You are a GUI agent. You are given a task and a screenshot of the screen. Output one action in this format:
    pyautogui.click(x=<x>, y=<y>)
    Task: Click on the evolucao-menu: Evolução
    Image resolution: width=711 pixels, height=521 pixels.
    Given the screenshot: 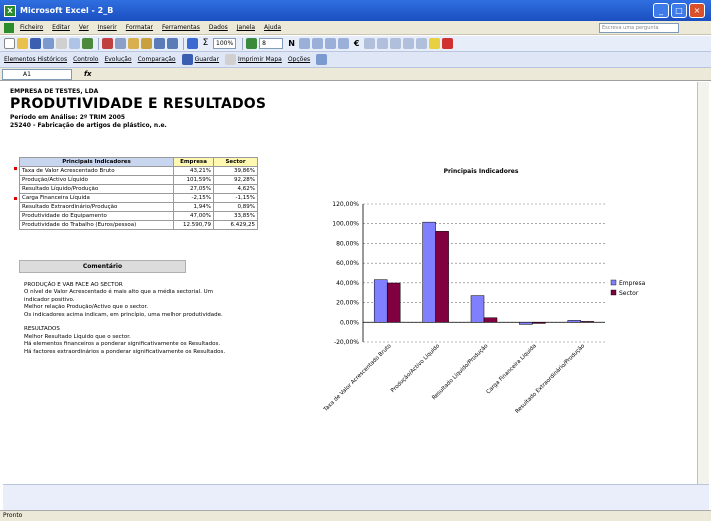 What is the action you would take?
    pyautogui.click(x=117, y=59)
    